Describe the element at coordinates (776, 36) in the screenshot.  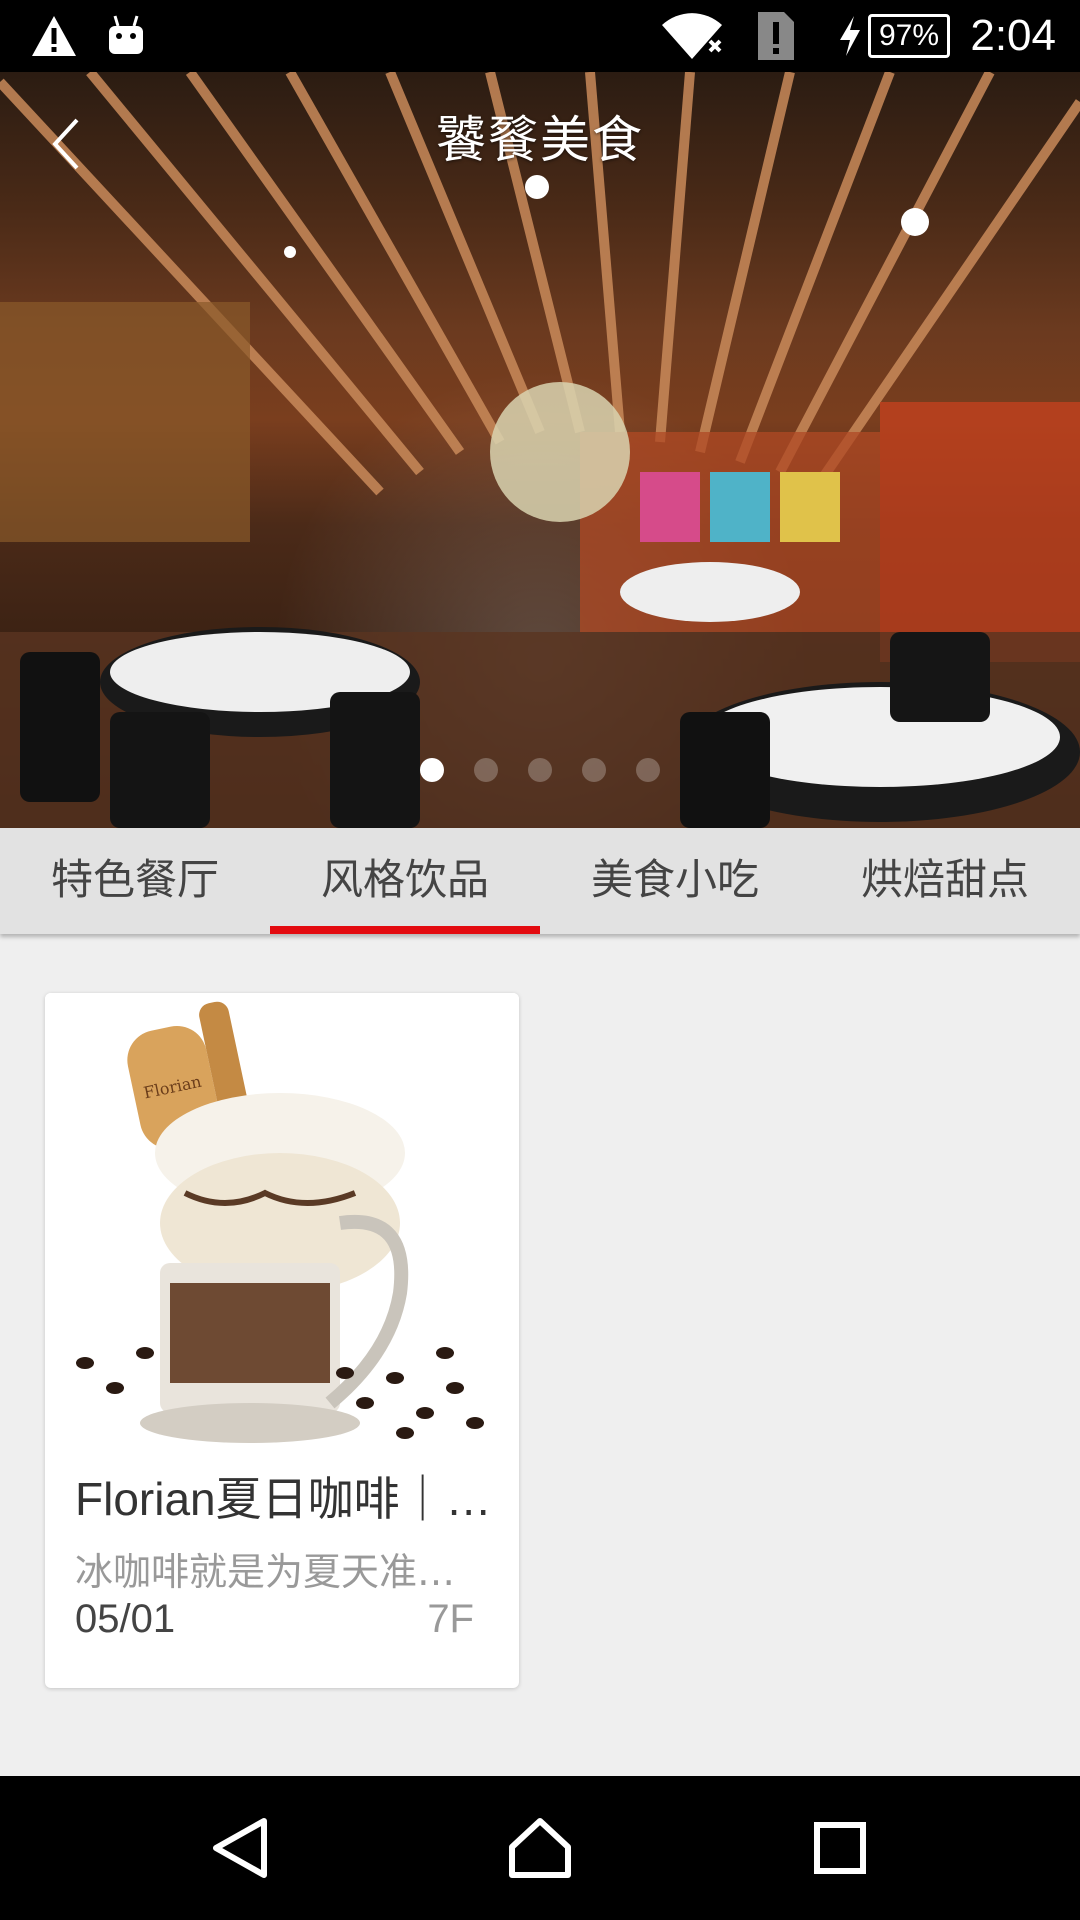
I see `sim-alert-icon` at that location.